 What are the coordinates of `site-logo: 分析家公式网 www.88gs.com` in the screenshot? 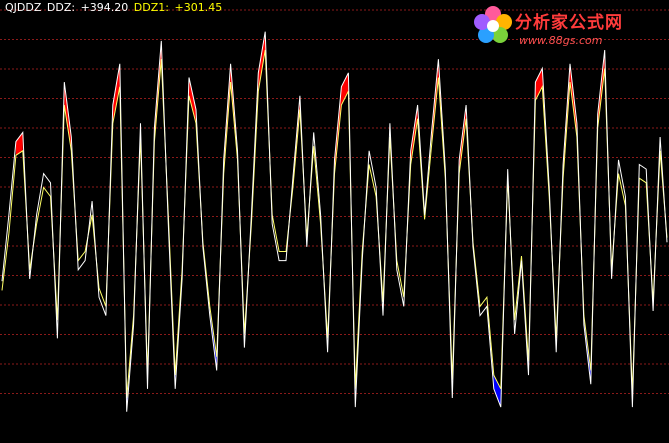 It's located at (561, 27).